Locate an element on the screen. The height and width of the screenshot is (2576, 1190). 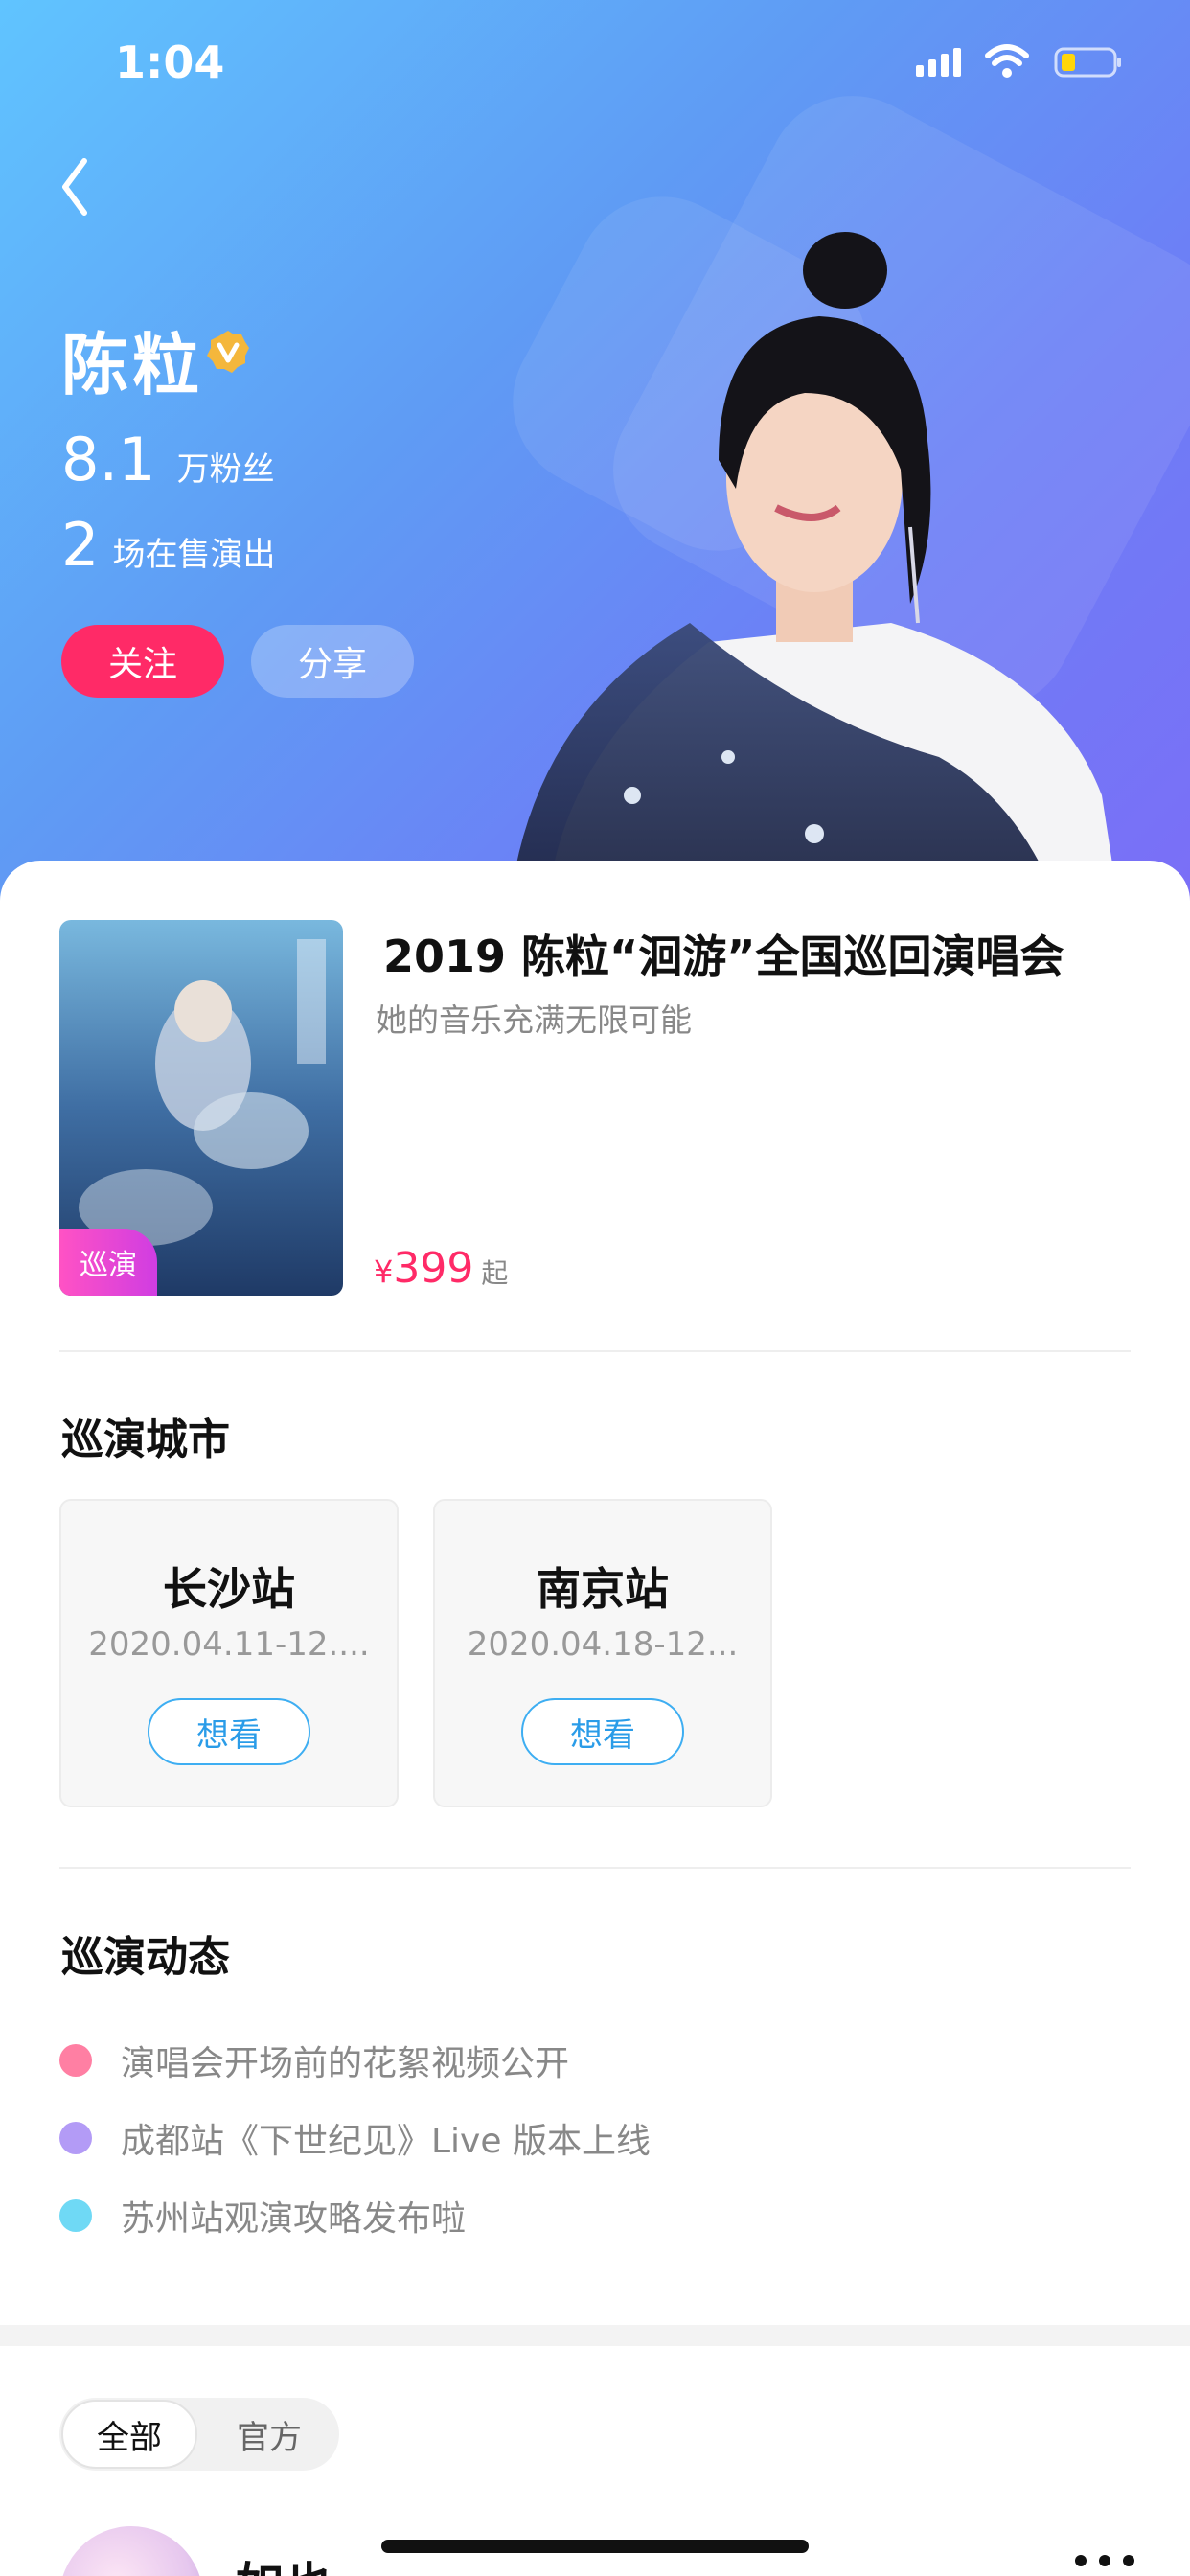
price-amount: 399 is located at coordinates (434, 1268).